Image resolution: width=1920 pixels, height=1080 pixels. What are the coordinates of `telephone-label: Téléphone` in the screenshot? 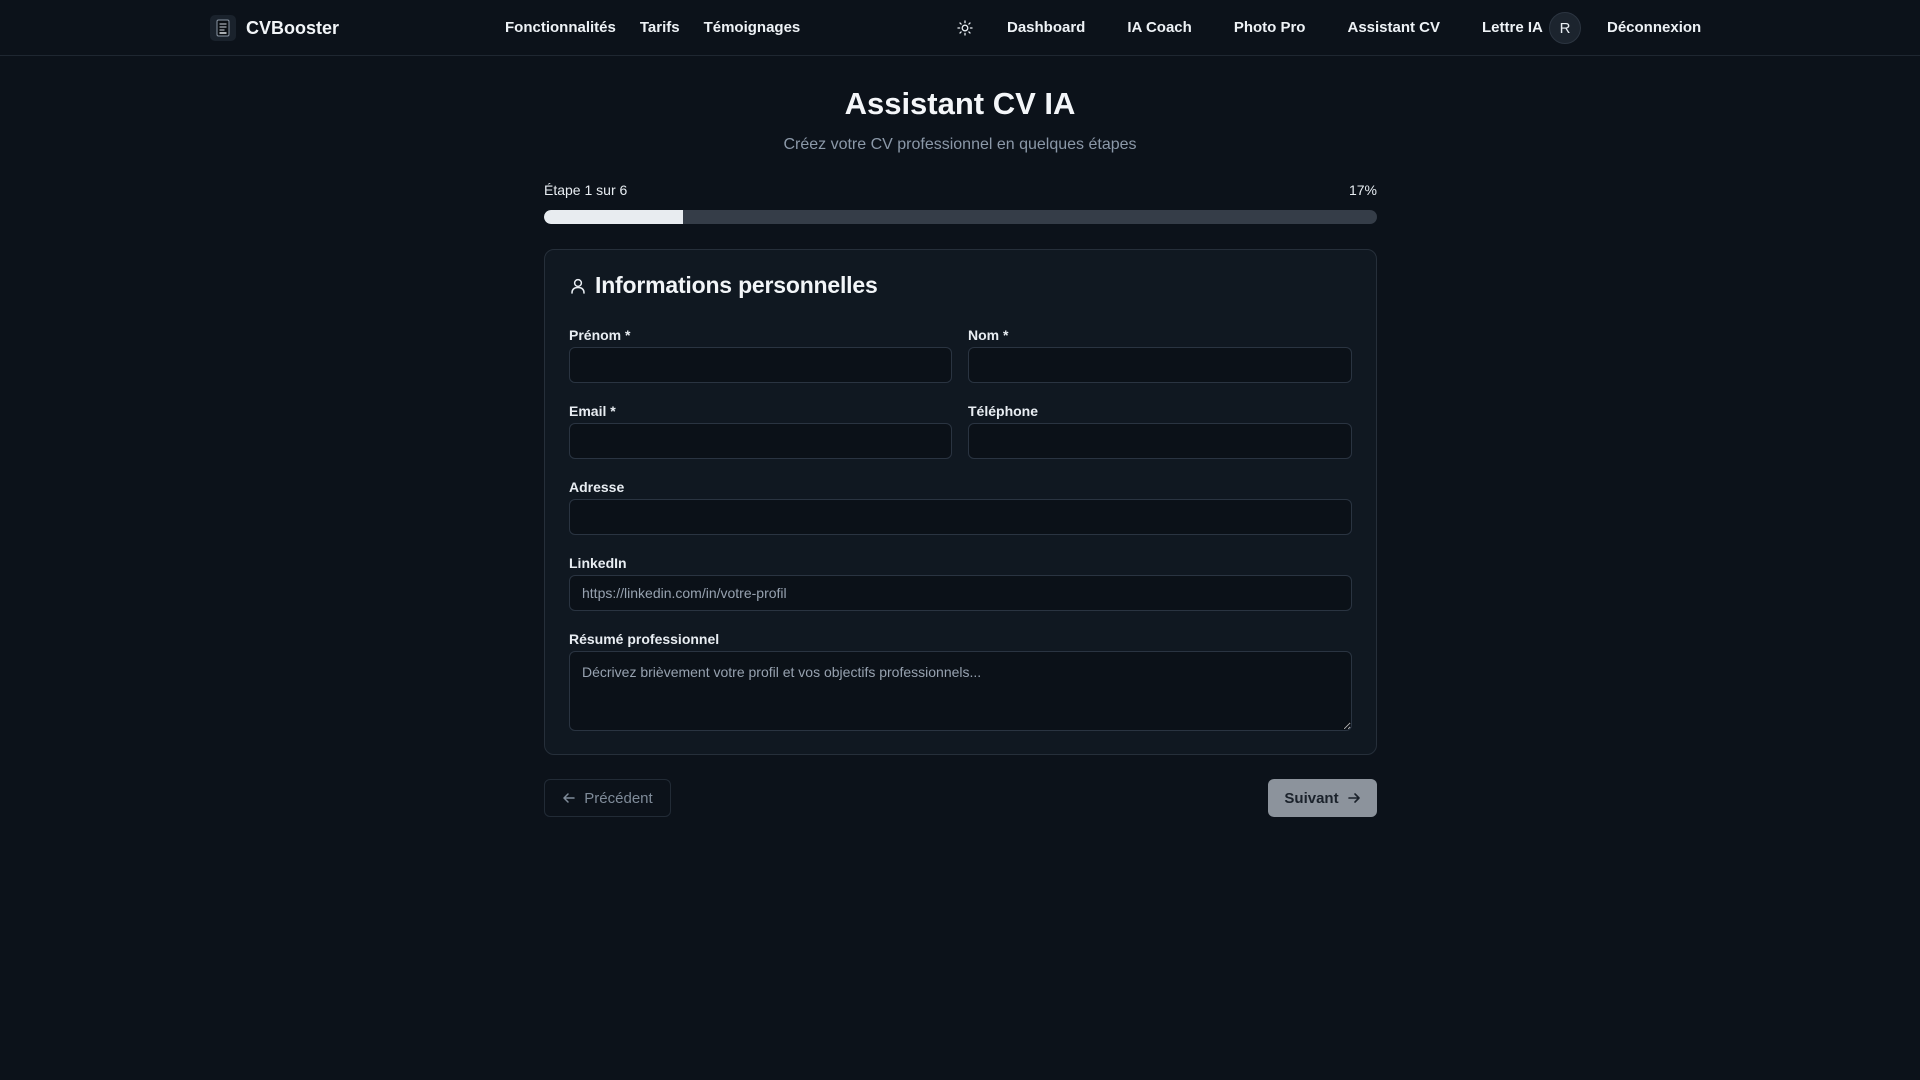 It's located at (1003, 411).